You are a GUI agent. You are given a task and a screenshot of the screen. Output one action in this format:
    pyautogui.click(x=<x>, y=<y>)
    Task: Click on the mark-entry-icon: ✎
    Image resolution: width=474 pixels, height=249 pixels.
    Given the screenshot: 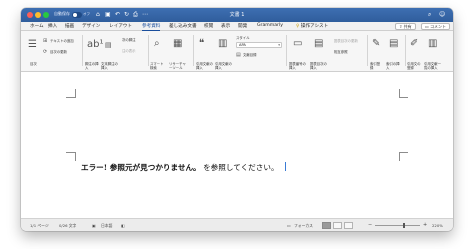 What is the action you would take?
    pyautogui.click(x=376, y=43)
    